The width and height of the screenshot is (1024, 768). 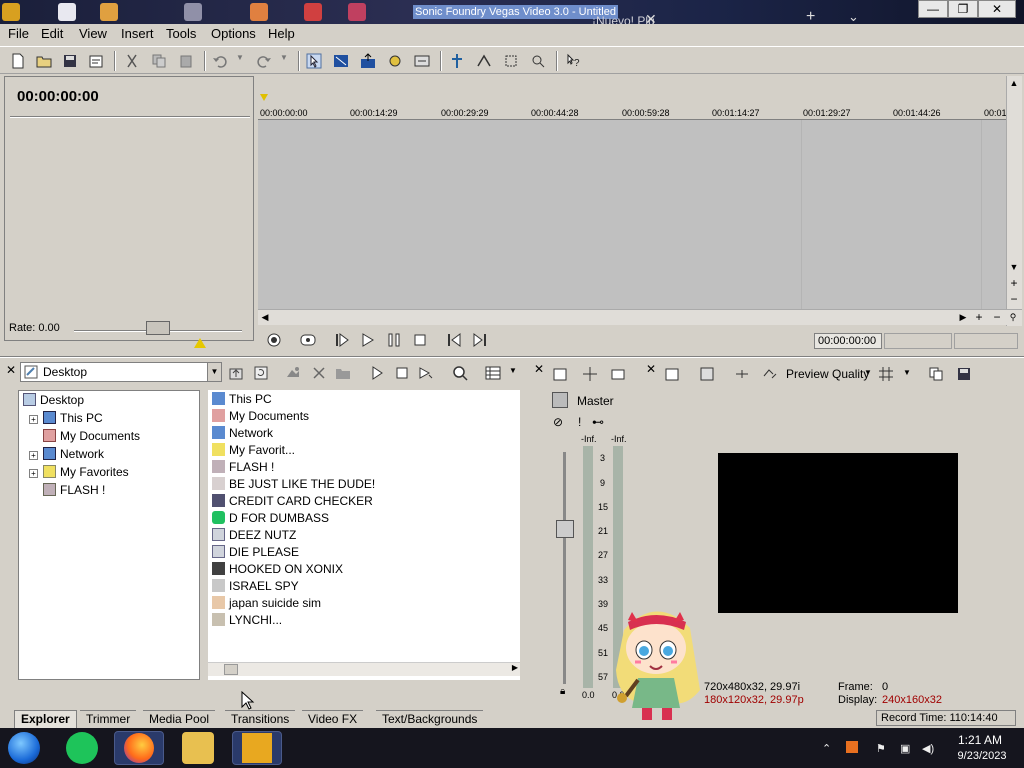 I want to click on zoom-tool-icon, so click(x=395, y=61).